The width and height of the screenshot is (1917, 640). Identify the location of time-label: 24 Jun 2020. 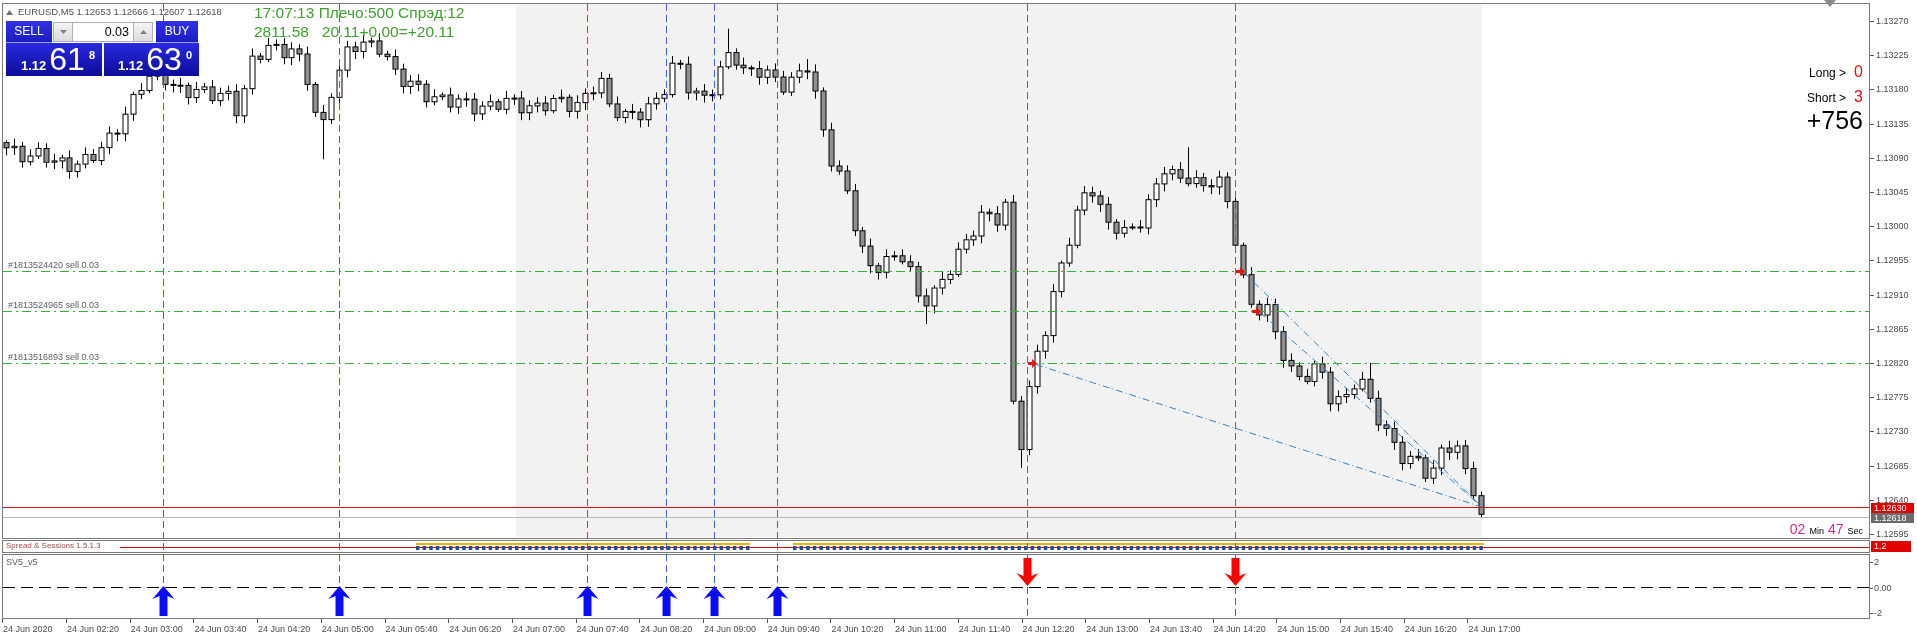
(28, 629).